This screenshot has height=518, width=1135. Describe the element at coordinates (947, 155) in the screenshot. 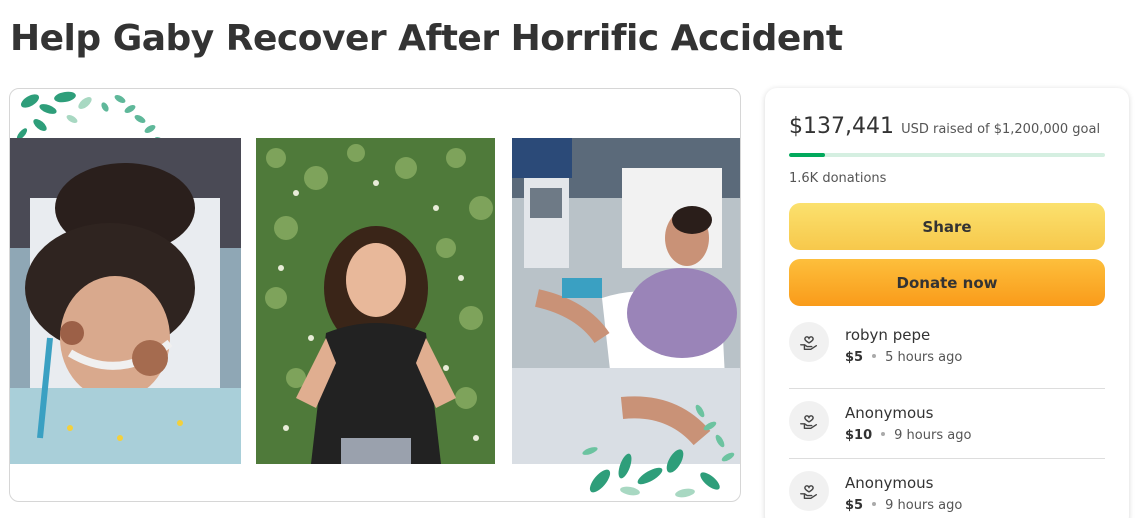

I see `progress-bar` at that location.